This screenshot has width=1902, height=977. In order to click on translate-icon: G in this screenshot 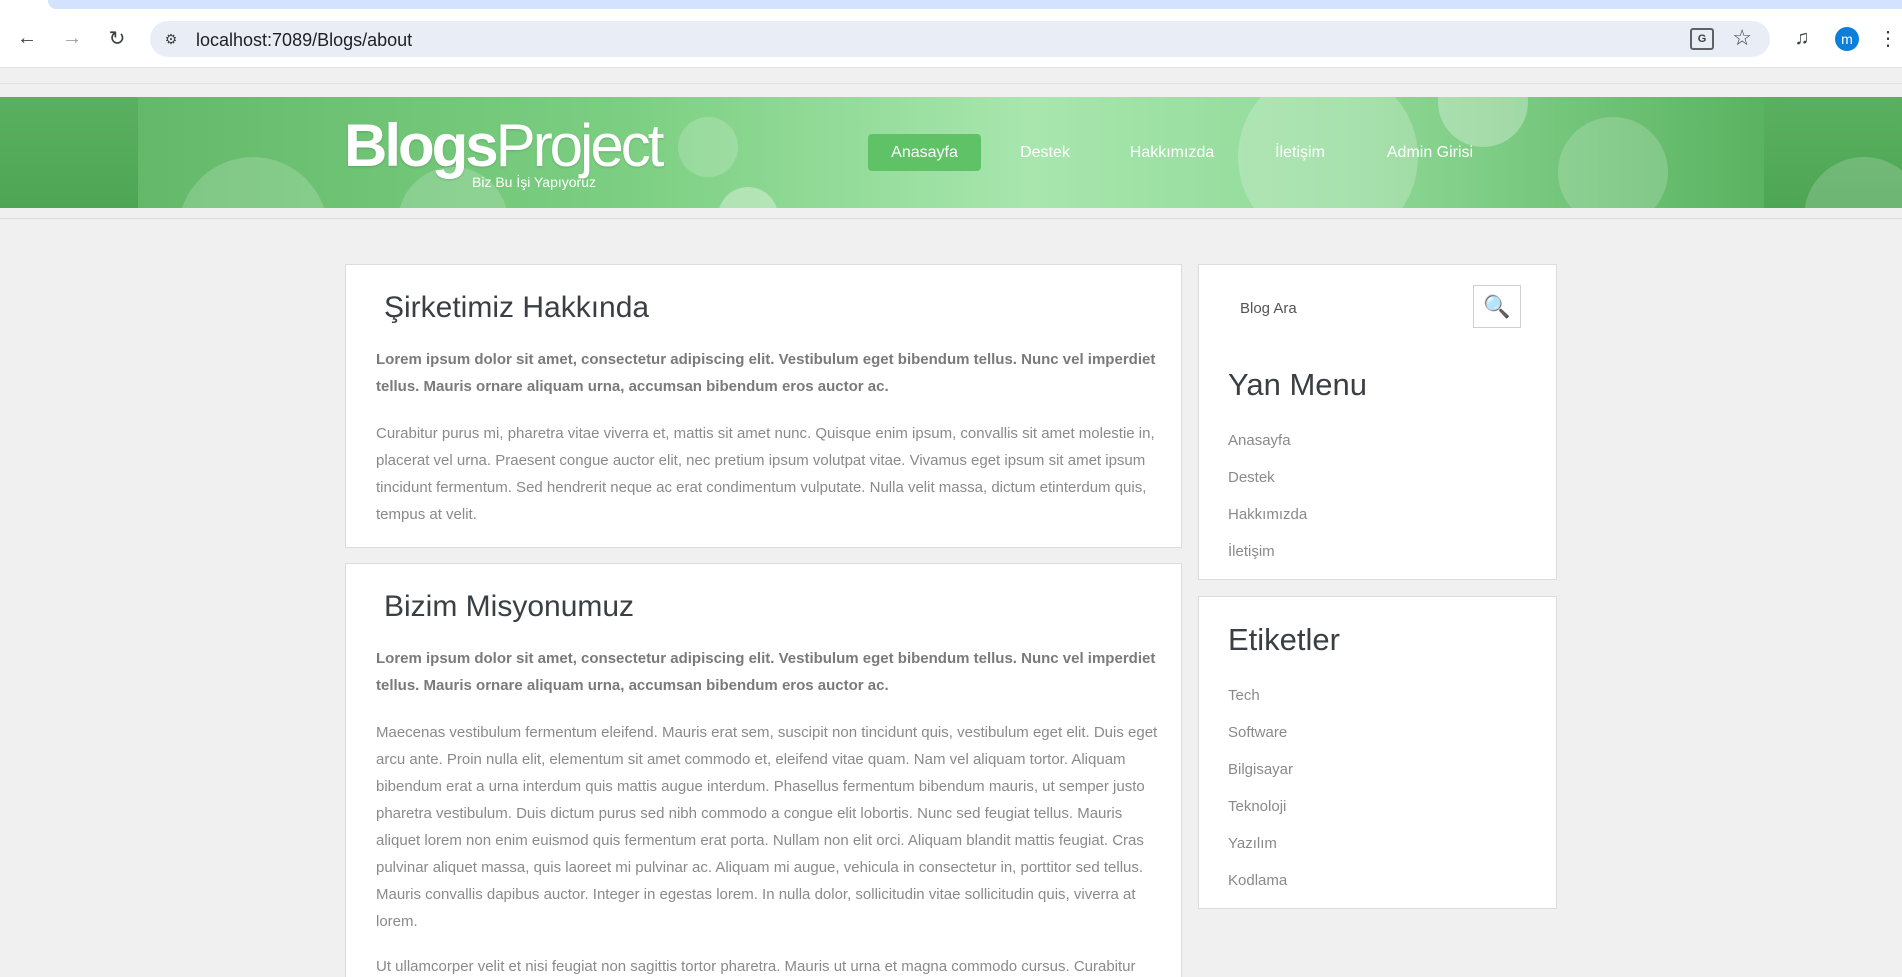, I will do `click(1702, 39)`.